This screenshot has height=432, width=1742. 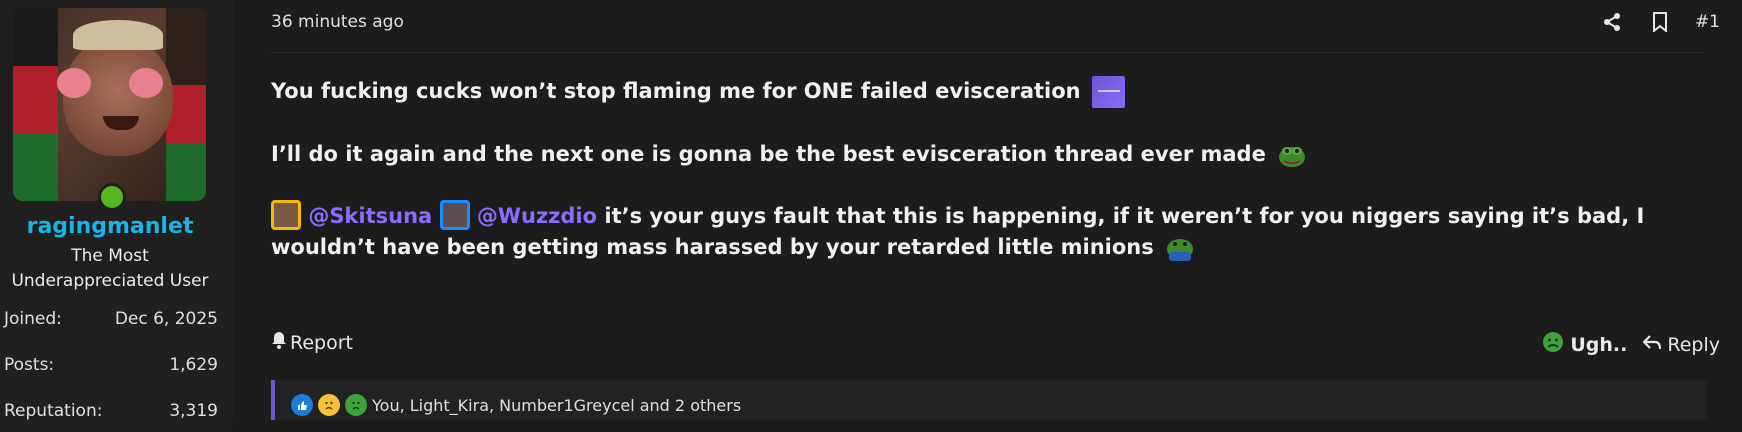 I want to click on post-top-actions: #1, so click(x=1659, y=22).